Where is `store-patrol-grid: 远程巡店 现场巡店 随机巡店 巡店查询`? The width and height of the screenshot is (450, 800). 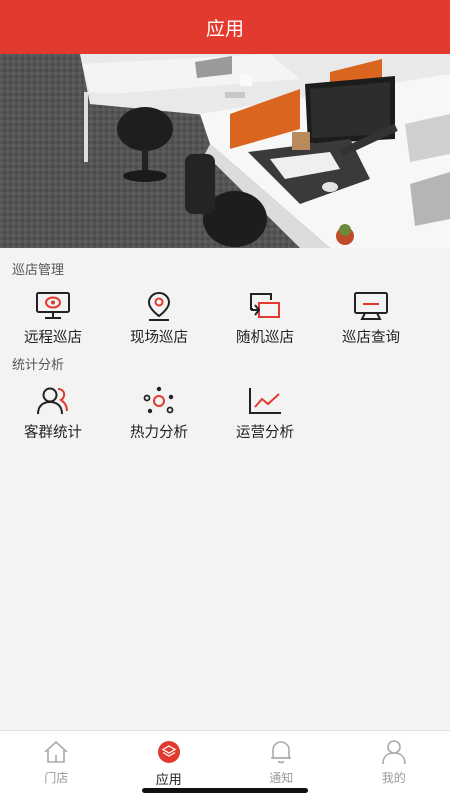 store-patrol-grid: 远程巡店 现场巡店 随机巡店 巡店查询 is located at coordinates (225, 318).